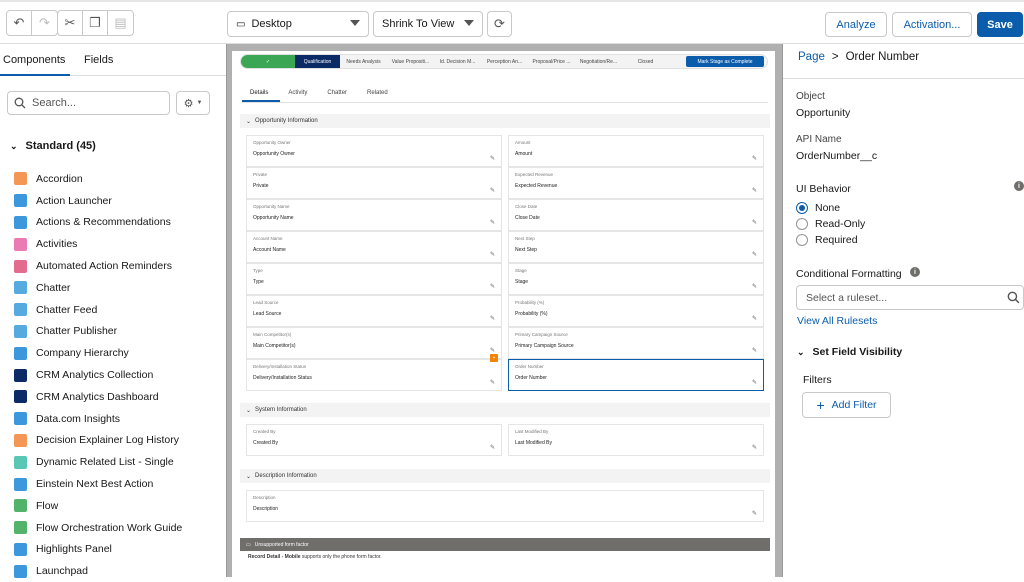  Describe the element at coordinates (846, 405) in the screenshot. I see `add-filter-button: + Add Filter` at that location.